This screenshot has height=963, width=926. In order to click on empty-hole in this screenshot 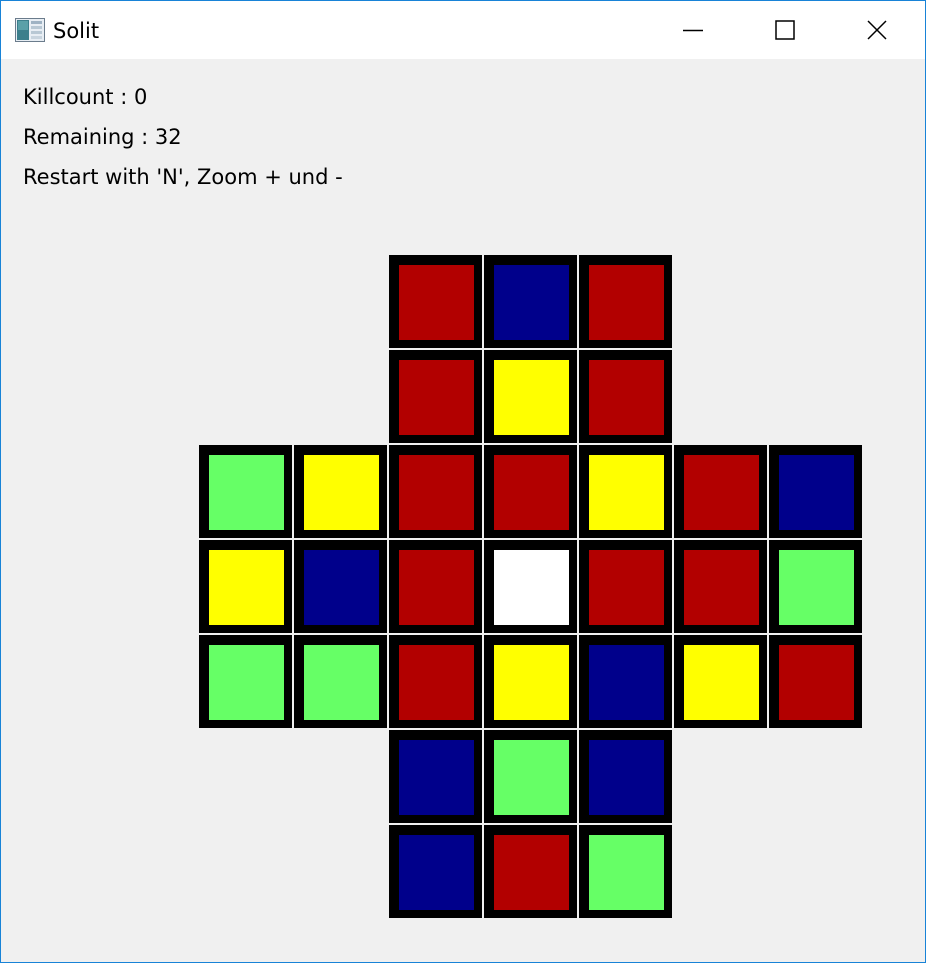, I will do `click(531, 587)`.